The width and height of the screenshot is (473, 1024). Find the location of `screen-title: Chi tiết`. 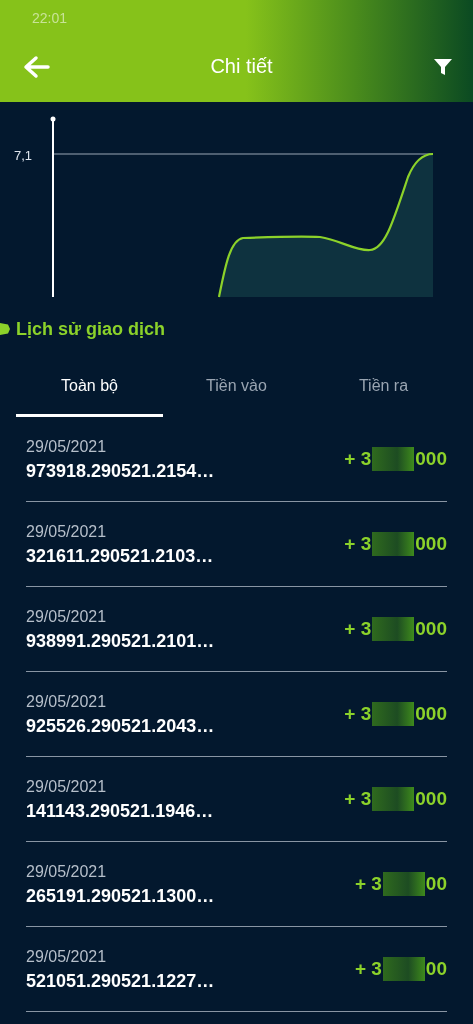

screen-title: Chi tiết is located at coordinates (241, 66).